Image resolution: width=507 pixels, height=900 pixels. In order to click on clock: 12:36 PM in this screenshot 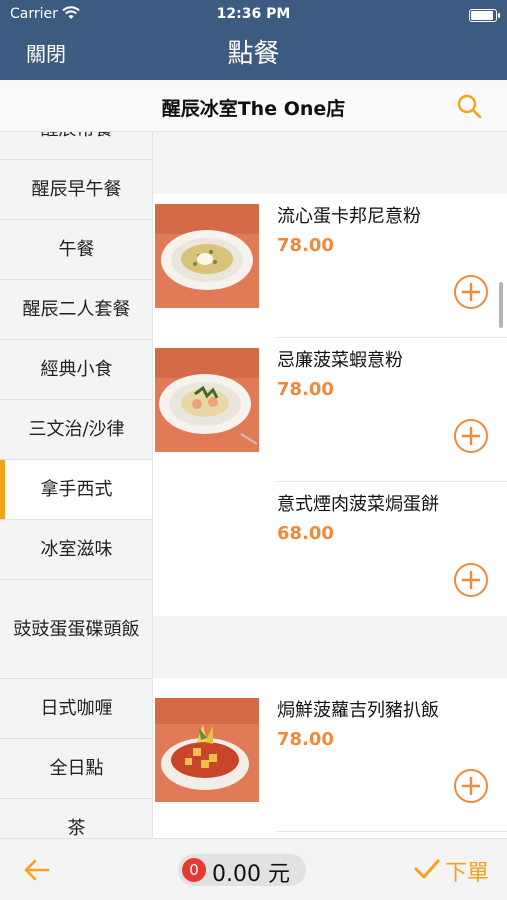, I will do `click(253, 14)`.